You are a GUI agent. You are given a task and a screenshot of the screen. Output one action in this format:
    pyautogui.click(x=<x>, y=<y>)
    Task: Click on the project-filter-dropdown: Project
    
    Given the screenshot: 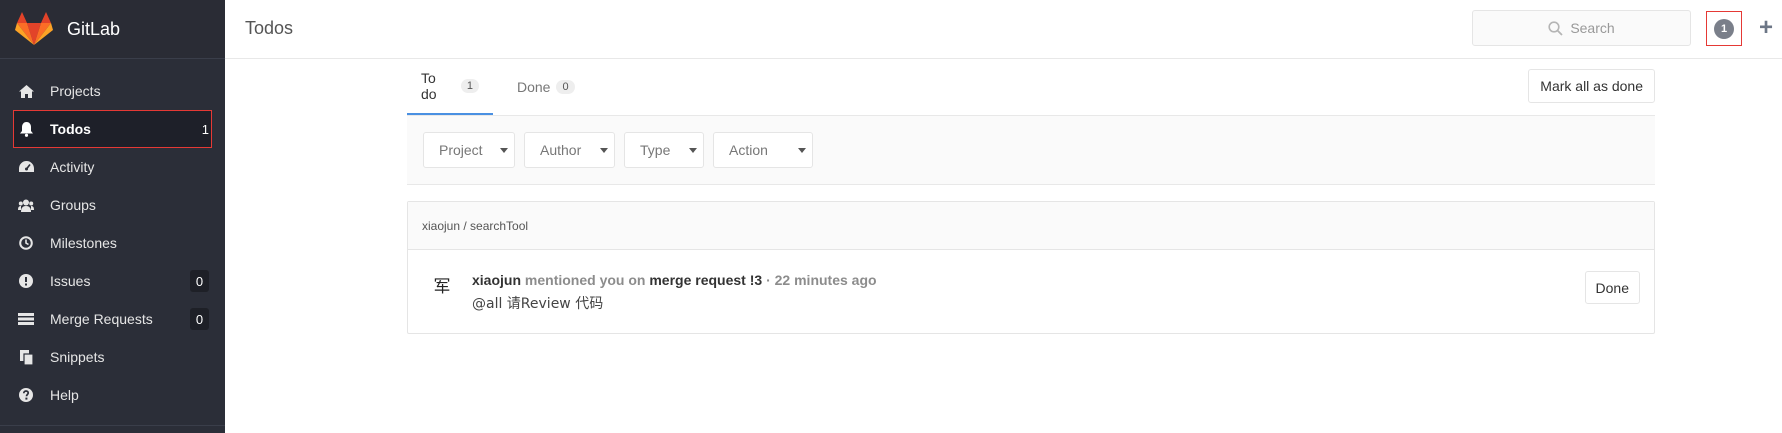 What is the action you would take?
    pyautogui.click(x=469, y=150)
    